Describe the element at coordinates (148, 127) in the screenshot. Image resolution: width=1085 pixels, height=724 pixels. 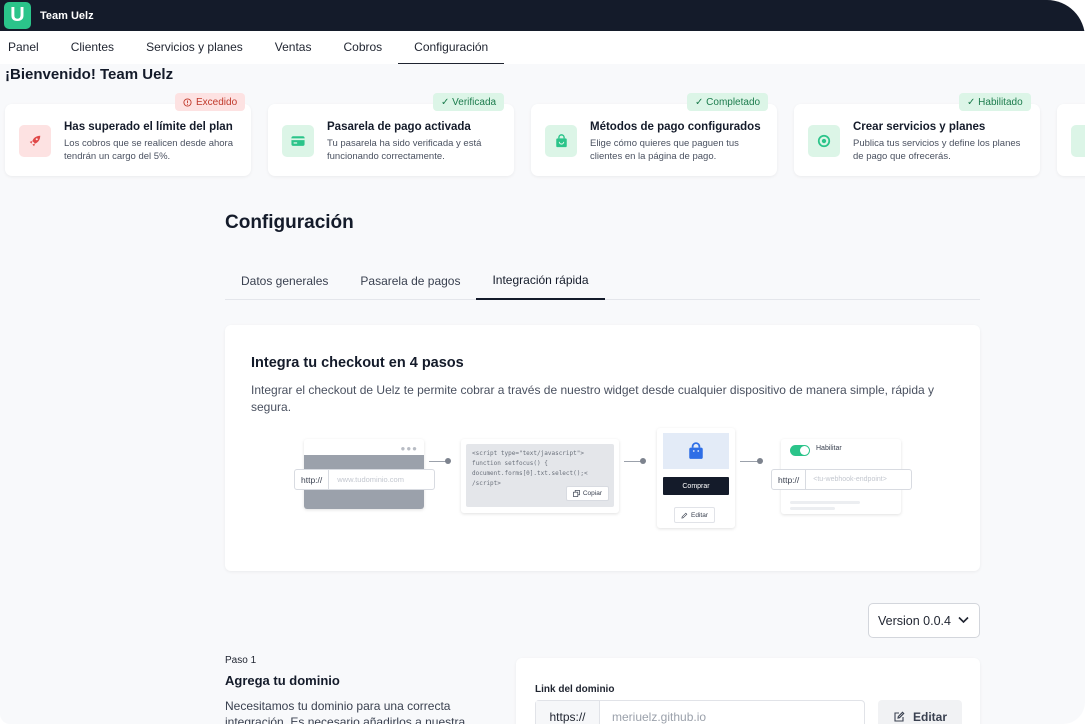
I see `card-title: Has superado el límite del plan` at that location.